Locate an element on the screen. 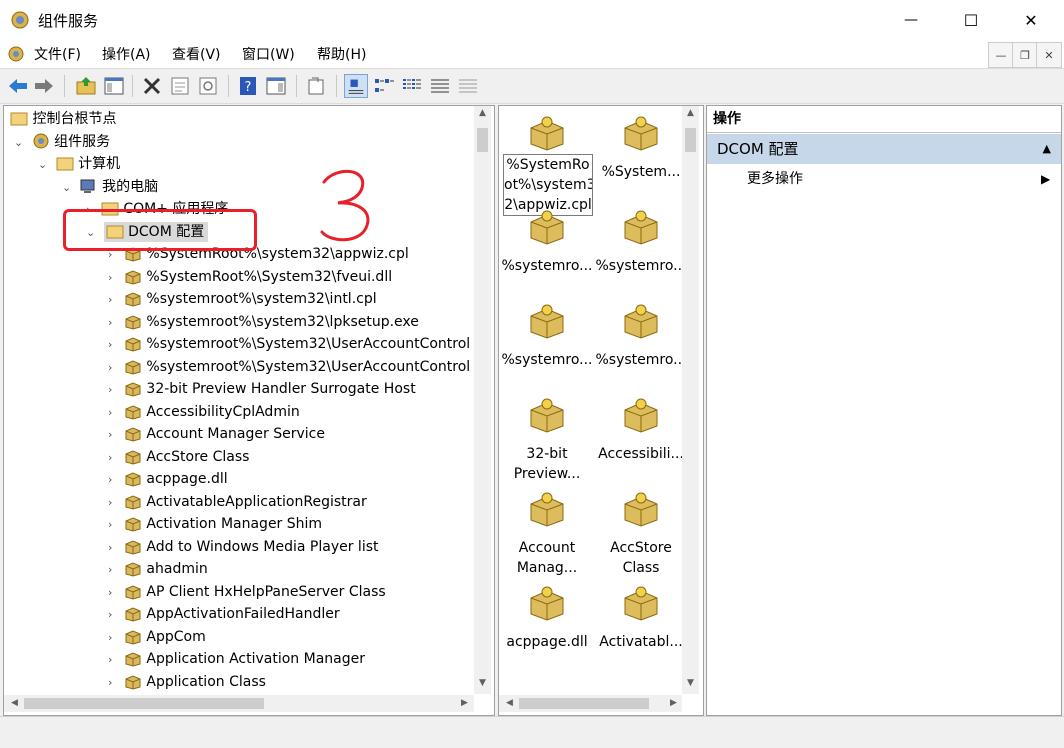 This screenshot has height=748, width=1064. icon-view-item: acppage.dll is located at coordinates (547, 618).